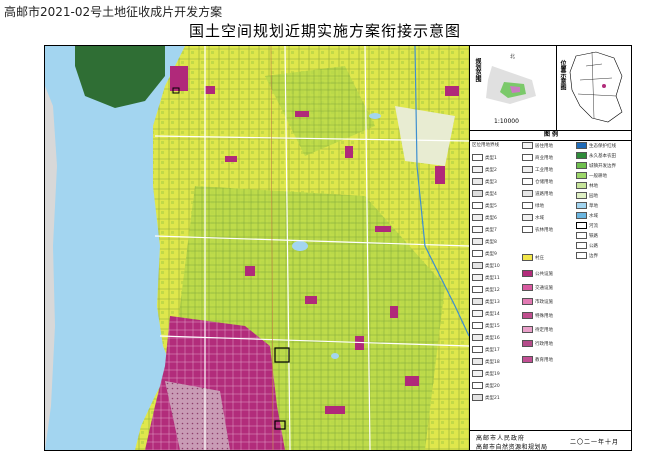 The height and width of the screenshot is (459, 650). I want to click on footer: 高邮市人民政府 高邮市自然资源和规划局 二〇二一年十月, so click(550, 440).